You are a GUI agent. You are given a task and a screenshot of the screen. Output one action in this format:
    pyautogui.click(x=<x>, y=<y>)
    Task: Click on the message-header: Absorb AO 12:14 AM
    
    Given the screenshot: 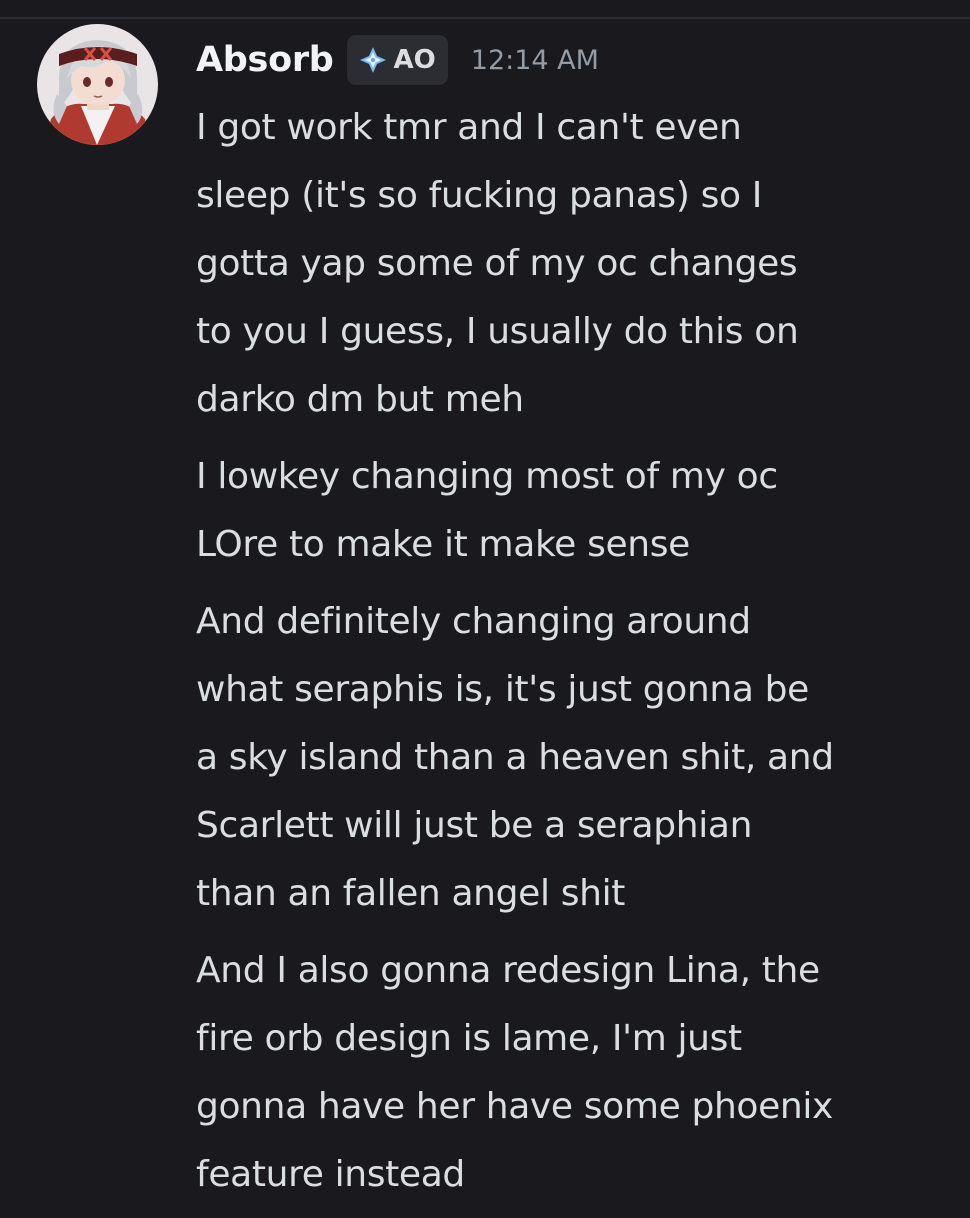 What is the action you would take?
    pyautogui.click(x=397, y=60)
    